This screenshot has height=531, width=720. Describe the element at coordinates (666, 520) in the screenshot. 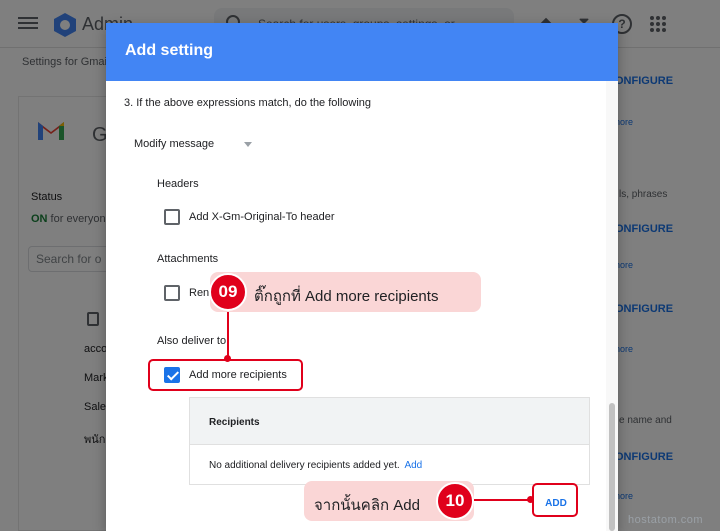

I see `watermark: hostatom.com` at that location.